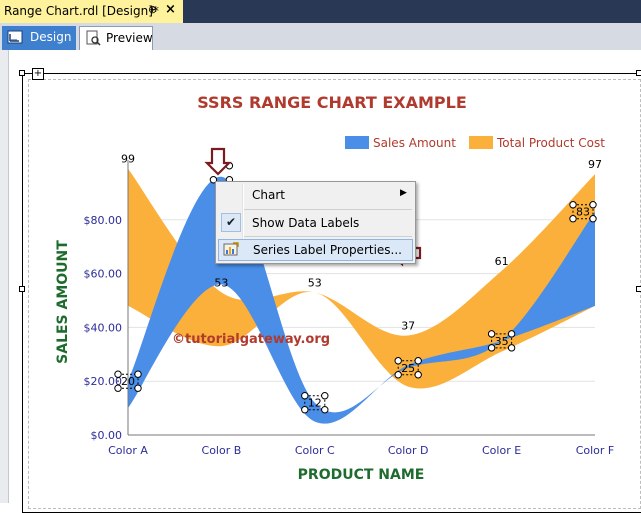  What do you see at coordinates (251, 339) in the screenshot?
I see `watermark-text: ©tutorialgateway.org` at bounding box center [251, 339].